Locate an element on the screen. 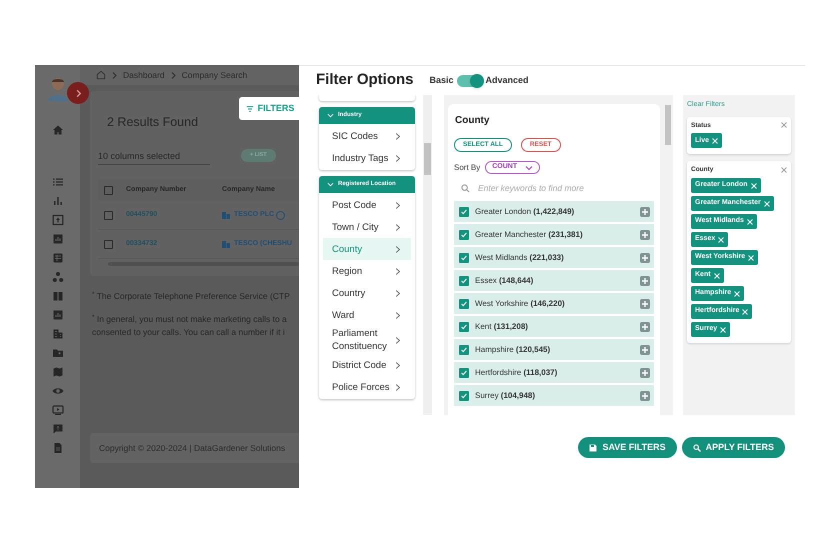  option-label: Greater Manchester (231,381) is located at coordinates (529, 234).